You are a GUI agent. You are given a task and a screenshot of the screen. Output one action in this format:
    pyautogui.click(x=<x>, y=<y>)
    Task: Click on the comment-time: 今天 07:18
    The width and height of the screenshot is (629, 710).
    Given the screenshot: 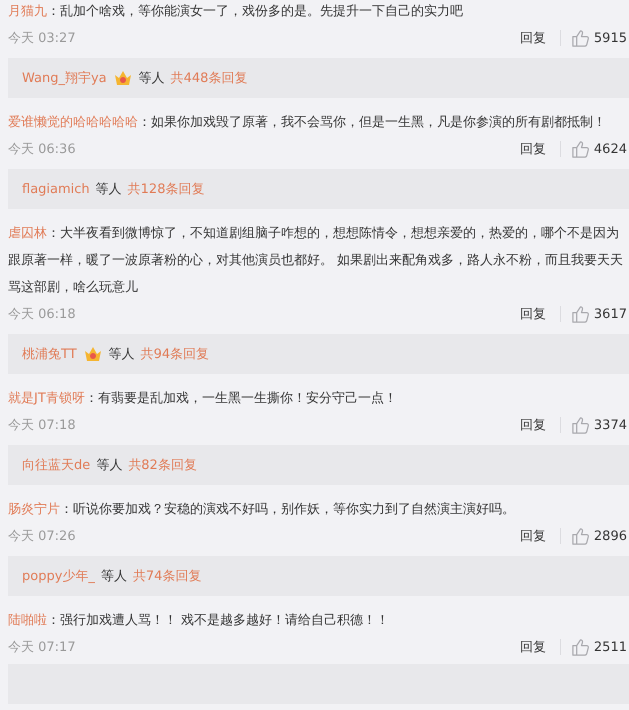 What is the action you would take?
    pyautogui.click(x=42, y=425)
    